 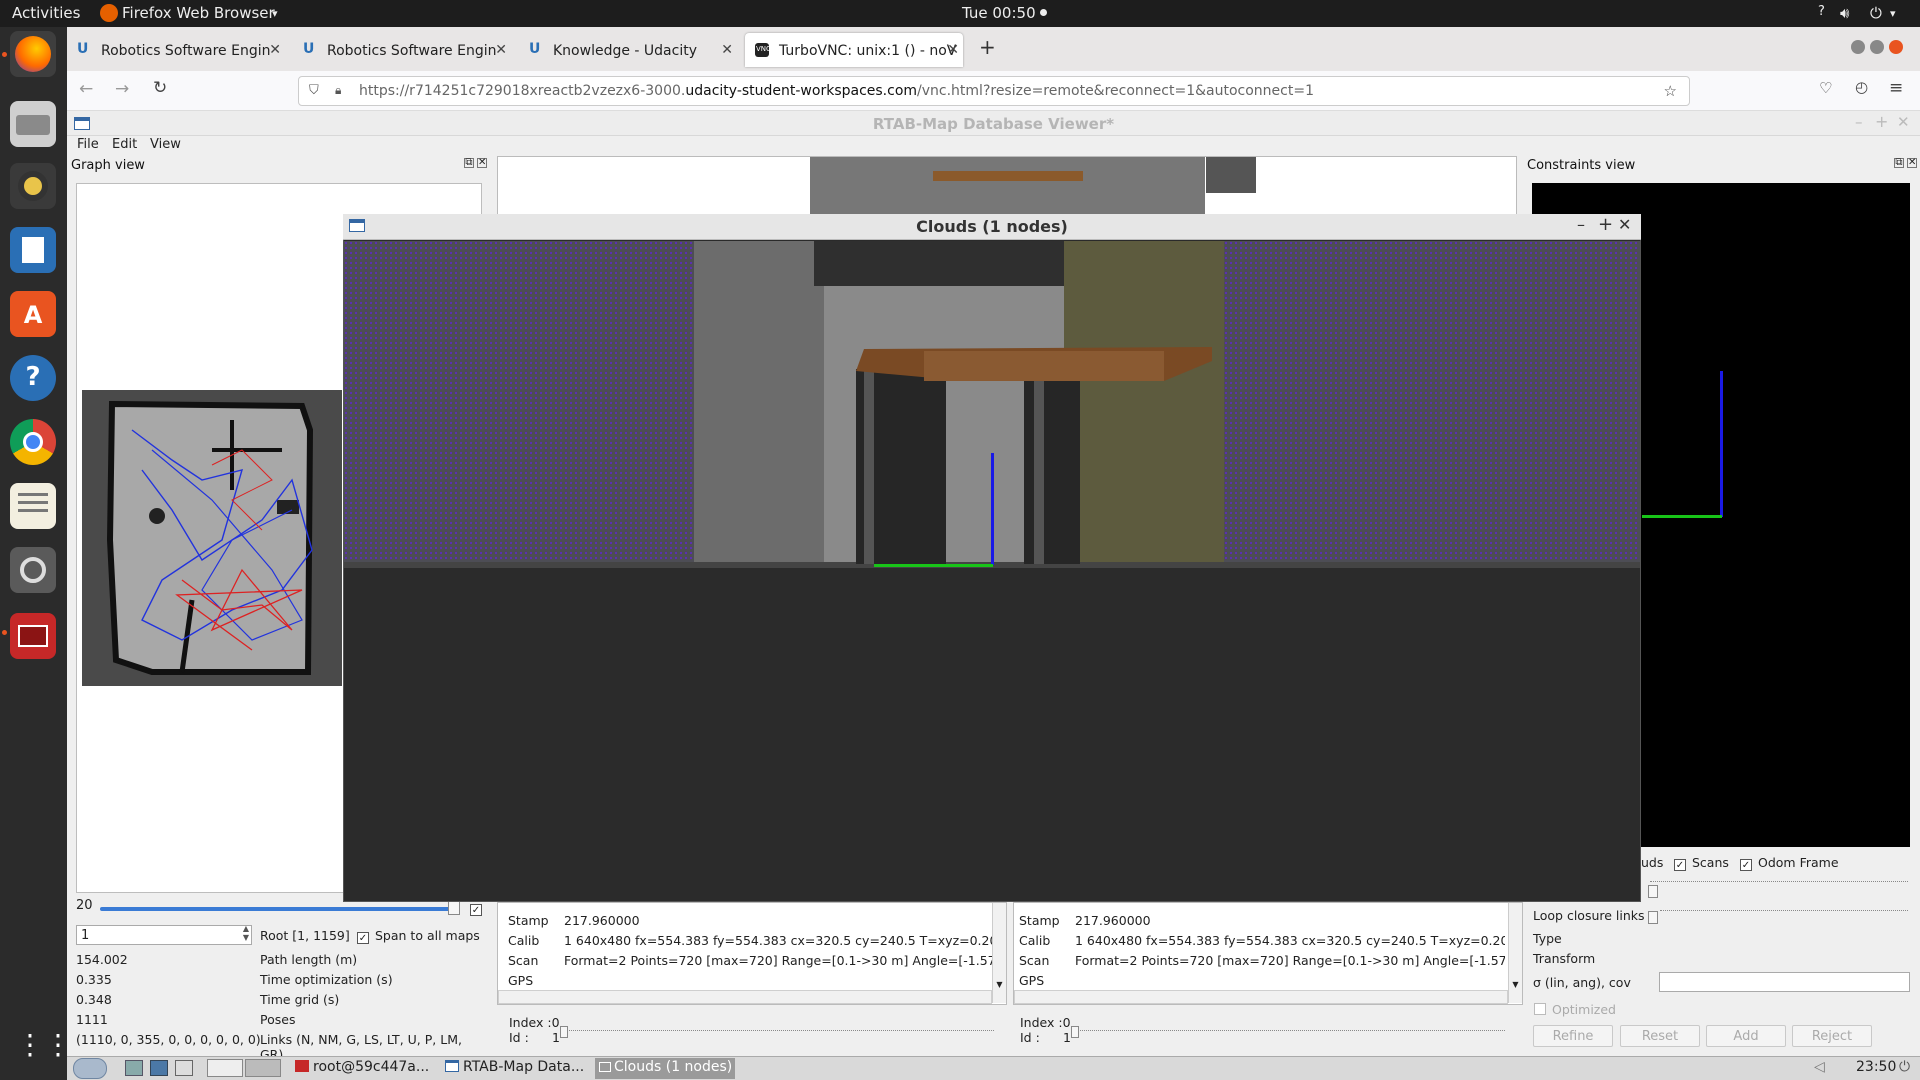 I want to click on firefox-dock-icon, so click(x=33, y=54).